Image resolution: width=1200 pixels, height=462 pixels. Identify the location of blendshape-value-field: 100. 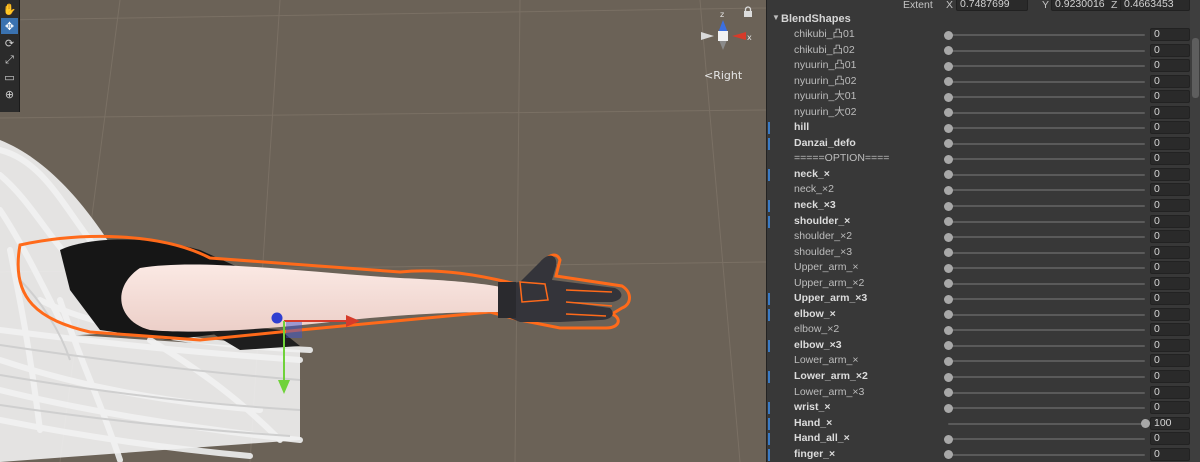
(1170, 423).